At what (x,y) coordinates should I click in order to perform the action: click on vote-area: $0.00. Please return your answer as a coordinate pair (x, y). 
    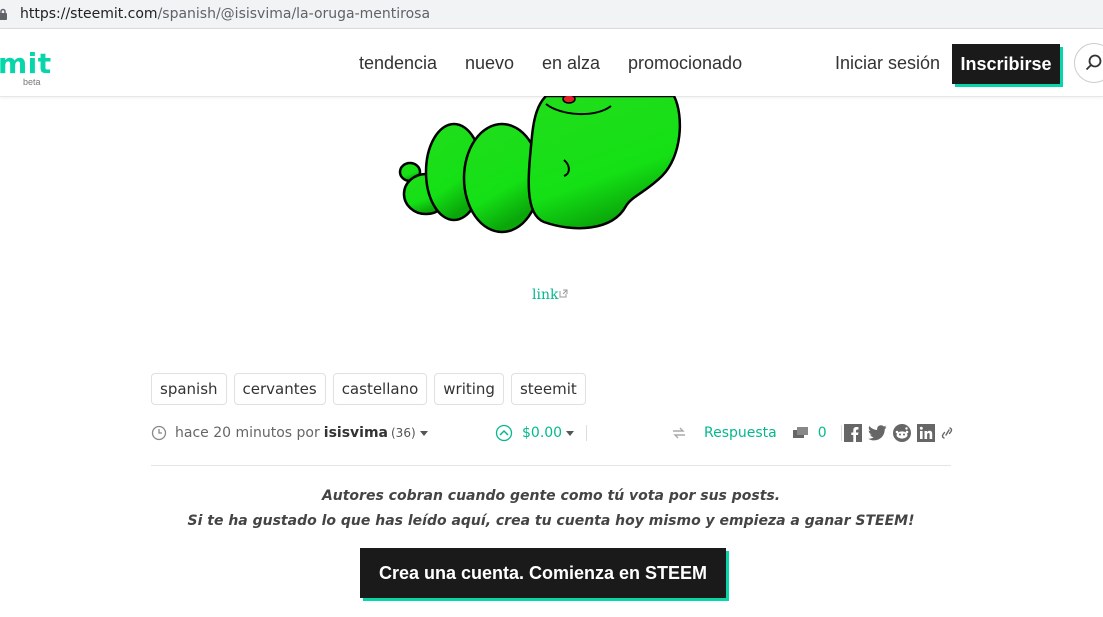
    Looking at the image, I should click on (541, 433).